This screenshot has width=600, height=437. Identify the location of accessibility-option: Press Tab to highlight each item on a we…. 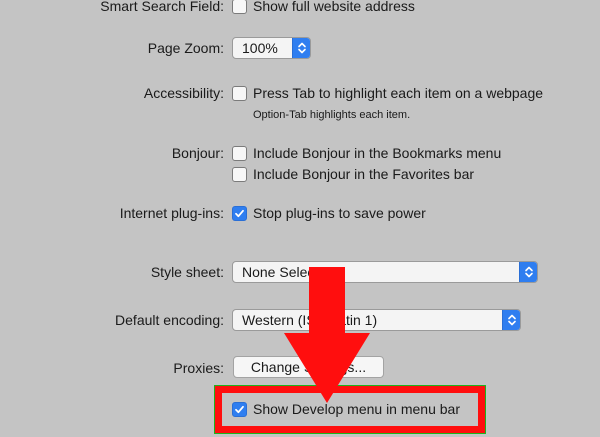
(387, 93).